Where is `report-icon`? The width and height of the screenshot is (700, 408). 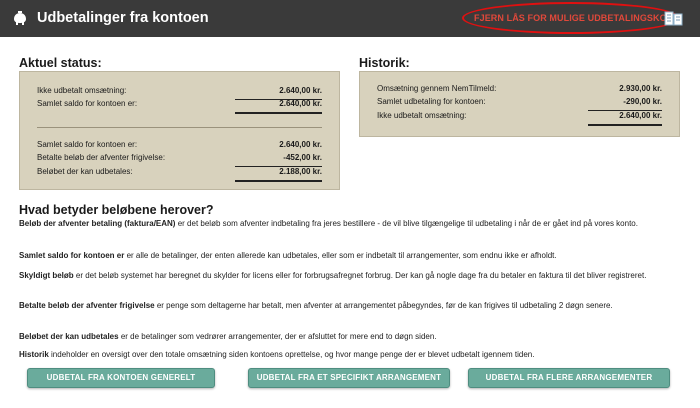 report-icon is located at coordinates (674, 19).